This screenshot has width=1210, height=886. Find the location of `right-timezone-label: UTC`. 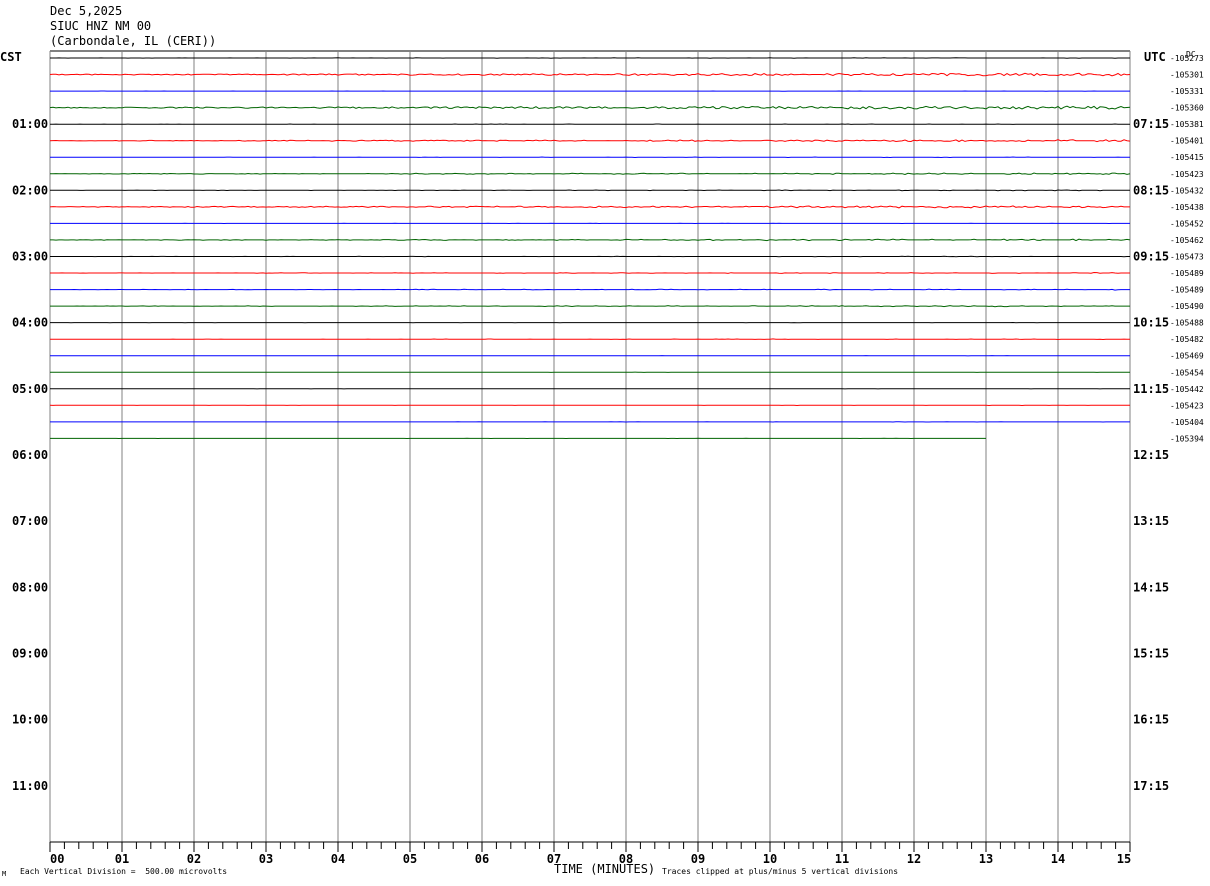

right-timezone-label: UTC is located at coordinates (1155, 57).